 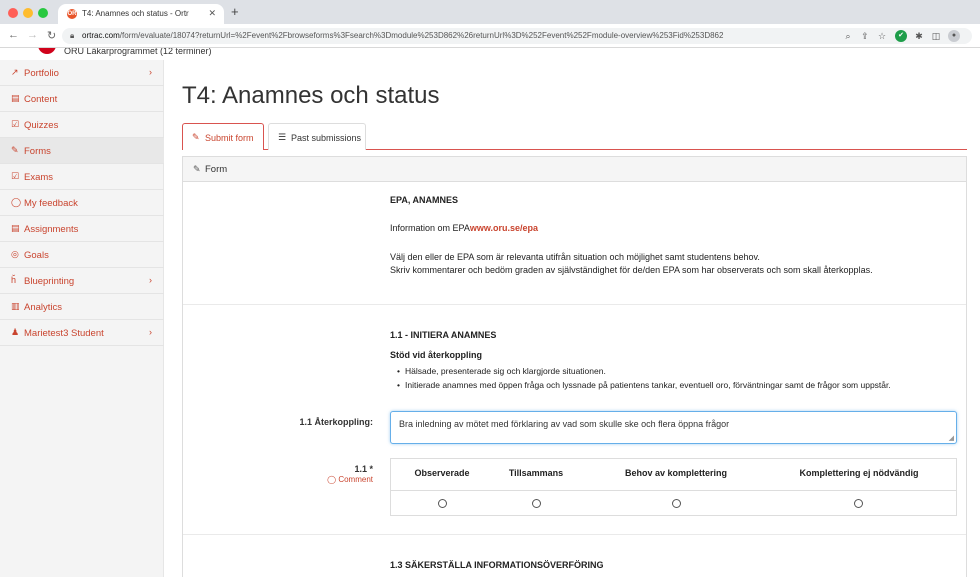 What do you see at coordinates (574, 169) in the screenshot?
I see `form-panel-header: ✎ Form` at bounding box center [574, 169].